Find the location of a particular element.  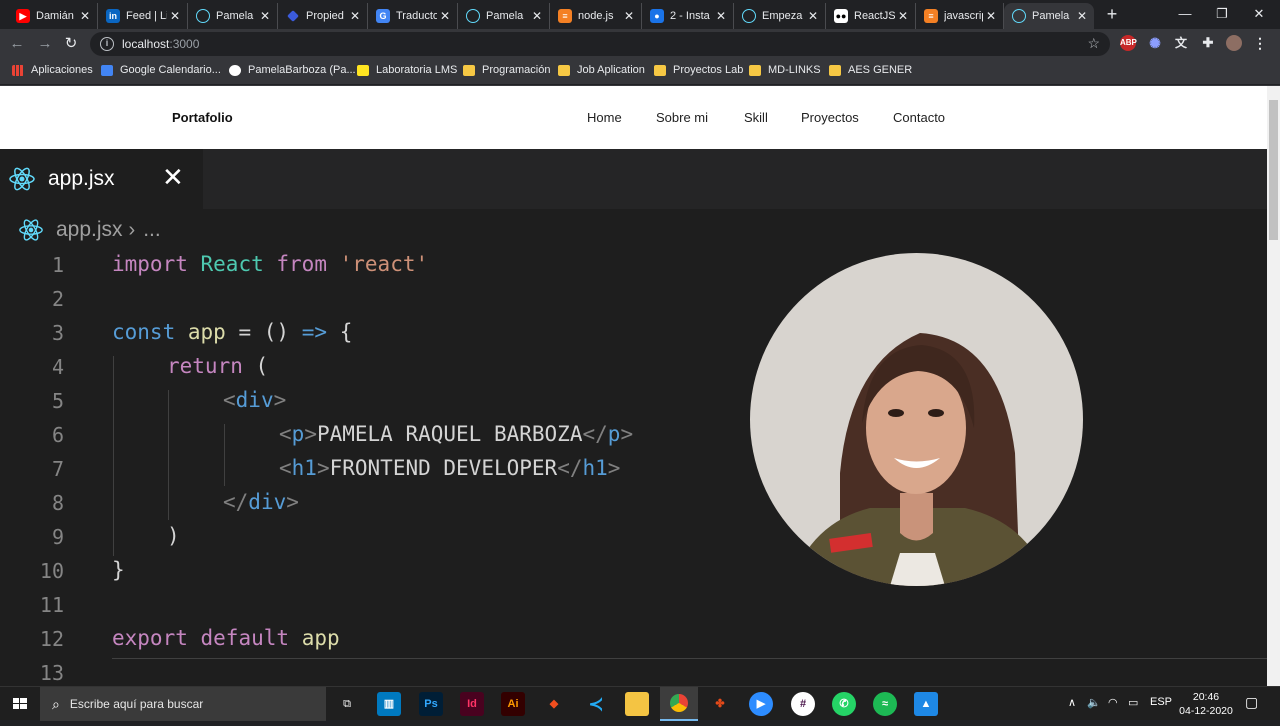

avatar is located at coordinates (1234, 43).